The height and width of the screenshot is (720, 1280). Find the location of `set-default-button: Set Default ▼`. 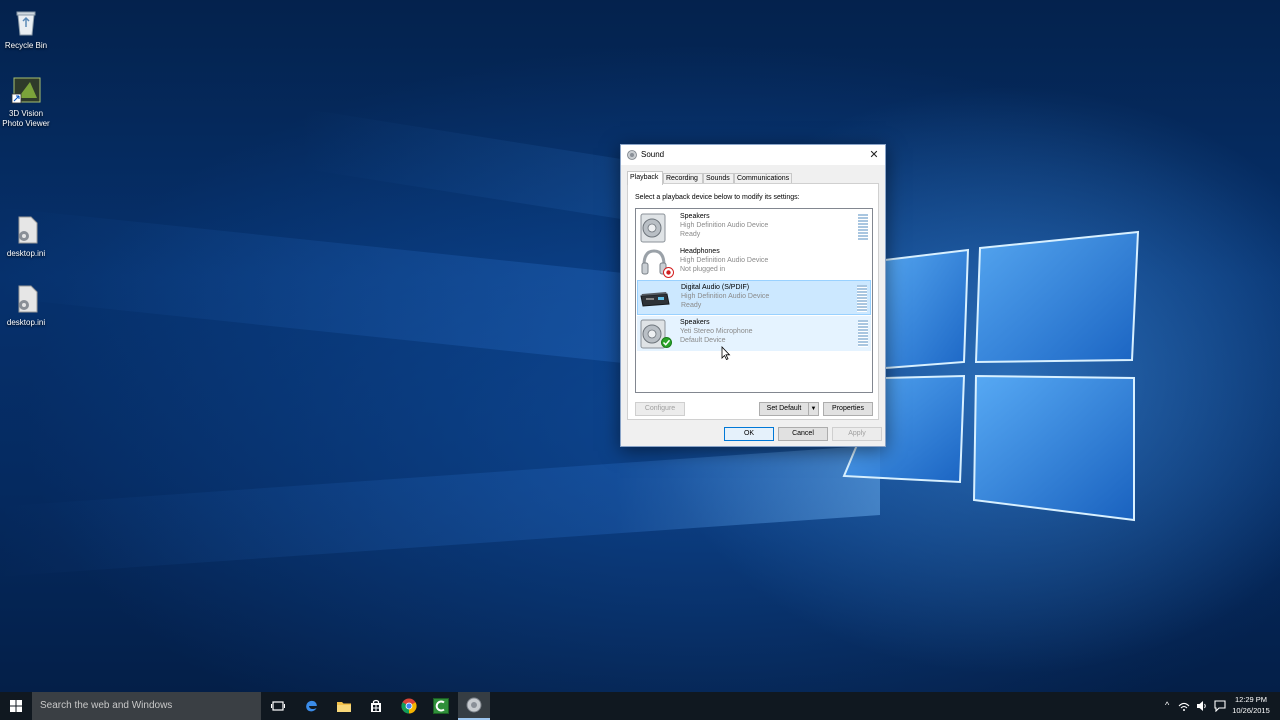

set-default-button: Set Default ▼ is located at coordinates (789, 409).